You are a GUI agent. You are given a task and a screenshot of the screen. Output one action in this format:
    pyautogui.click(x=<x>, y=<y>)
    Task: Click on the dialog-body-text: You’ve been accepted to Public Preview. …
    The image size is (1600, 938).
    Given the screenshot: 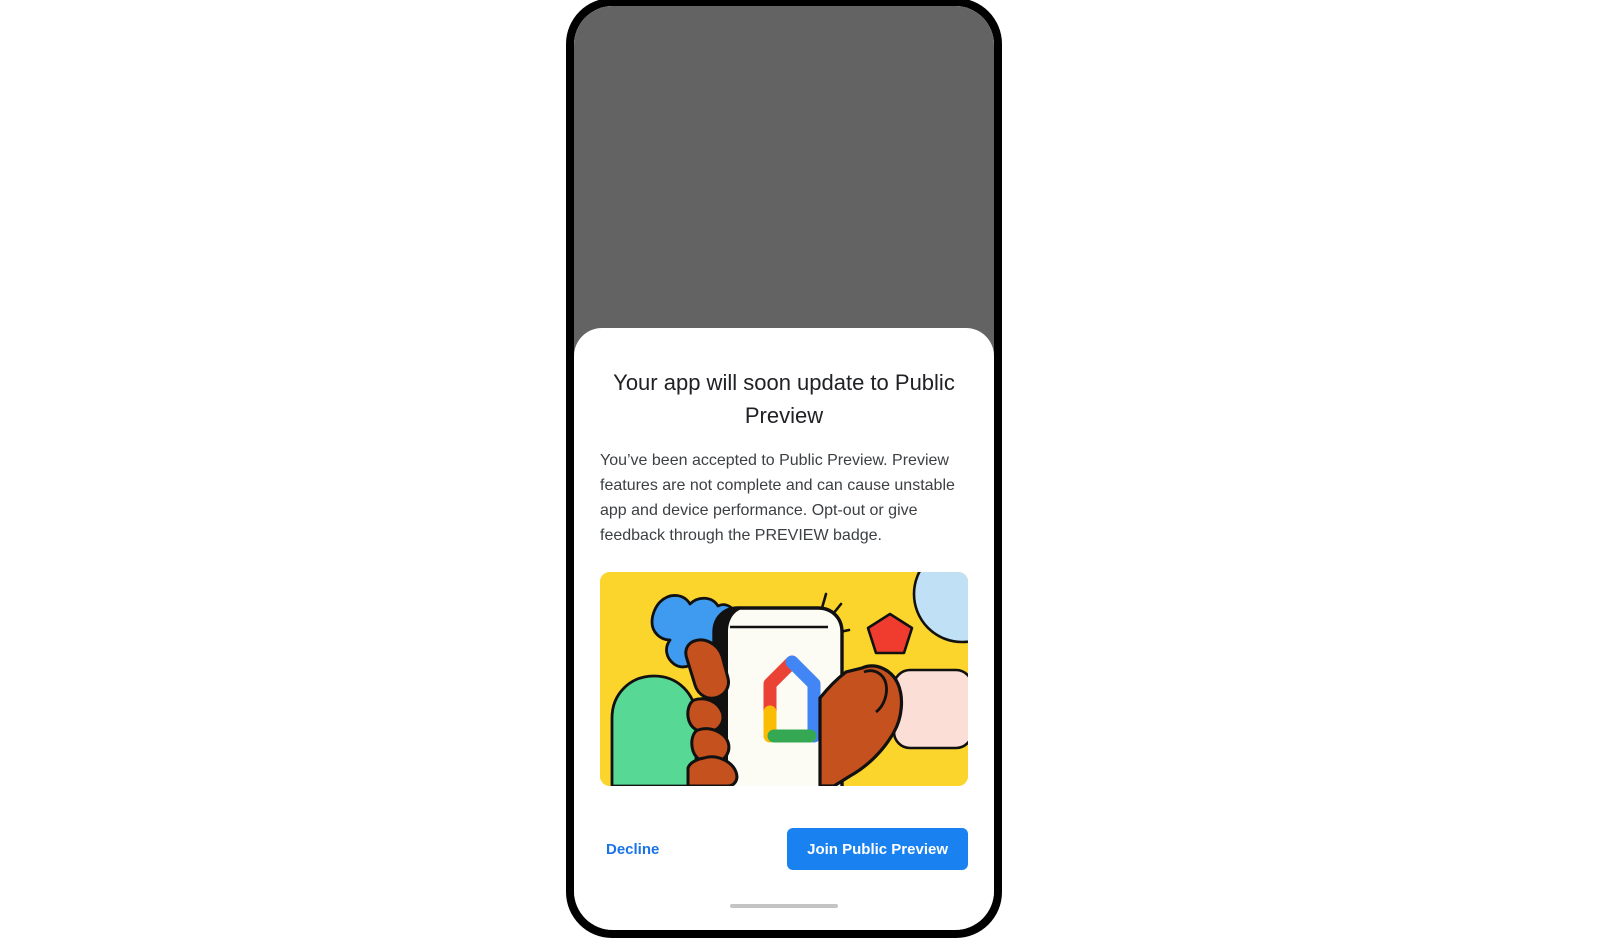 What is the action you would take?
    pyautogui.click(x=777, y=498)
    